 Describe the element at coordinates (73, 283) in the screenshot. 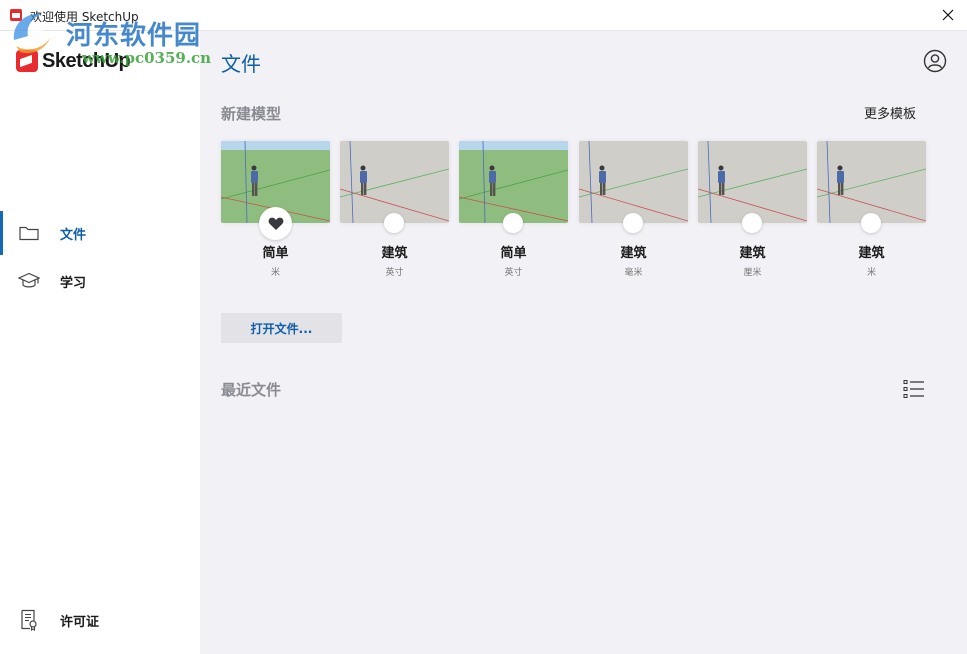

I see `sidebar-item-label: 学习` at that location.